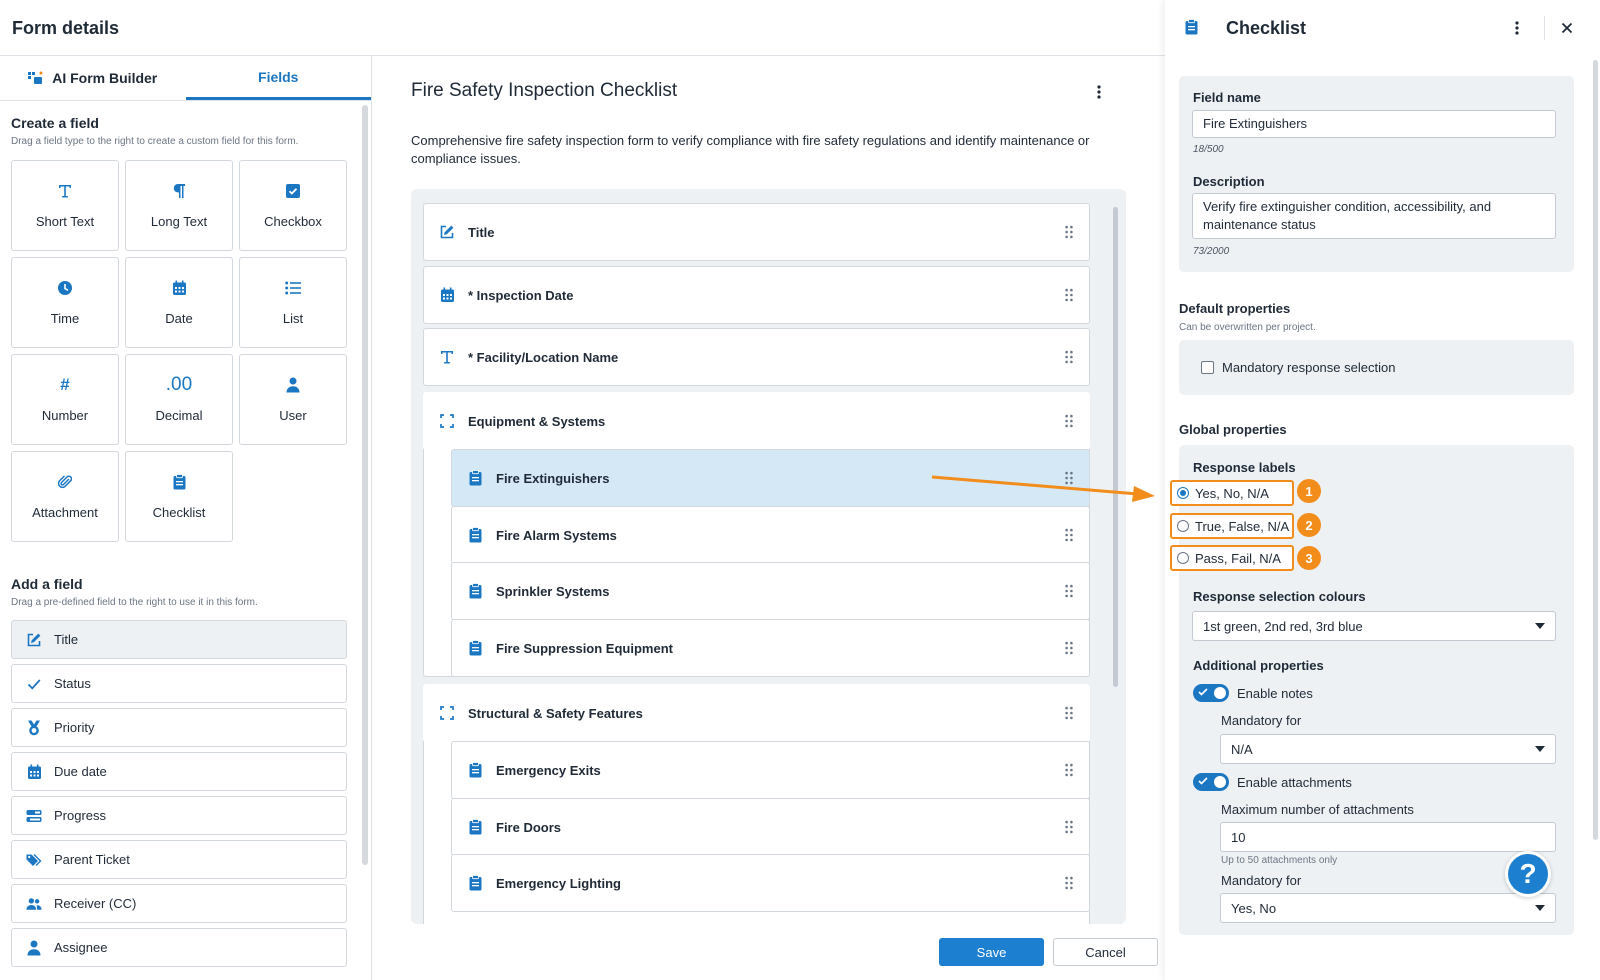  I want to click on check-icon, so click(34, 684).